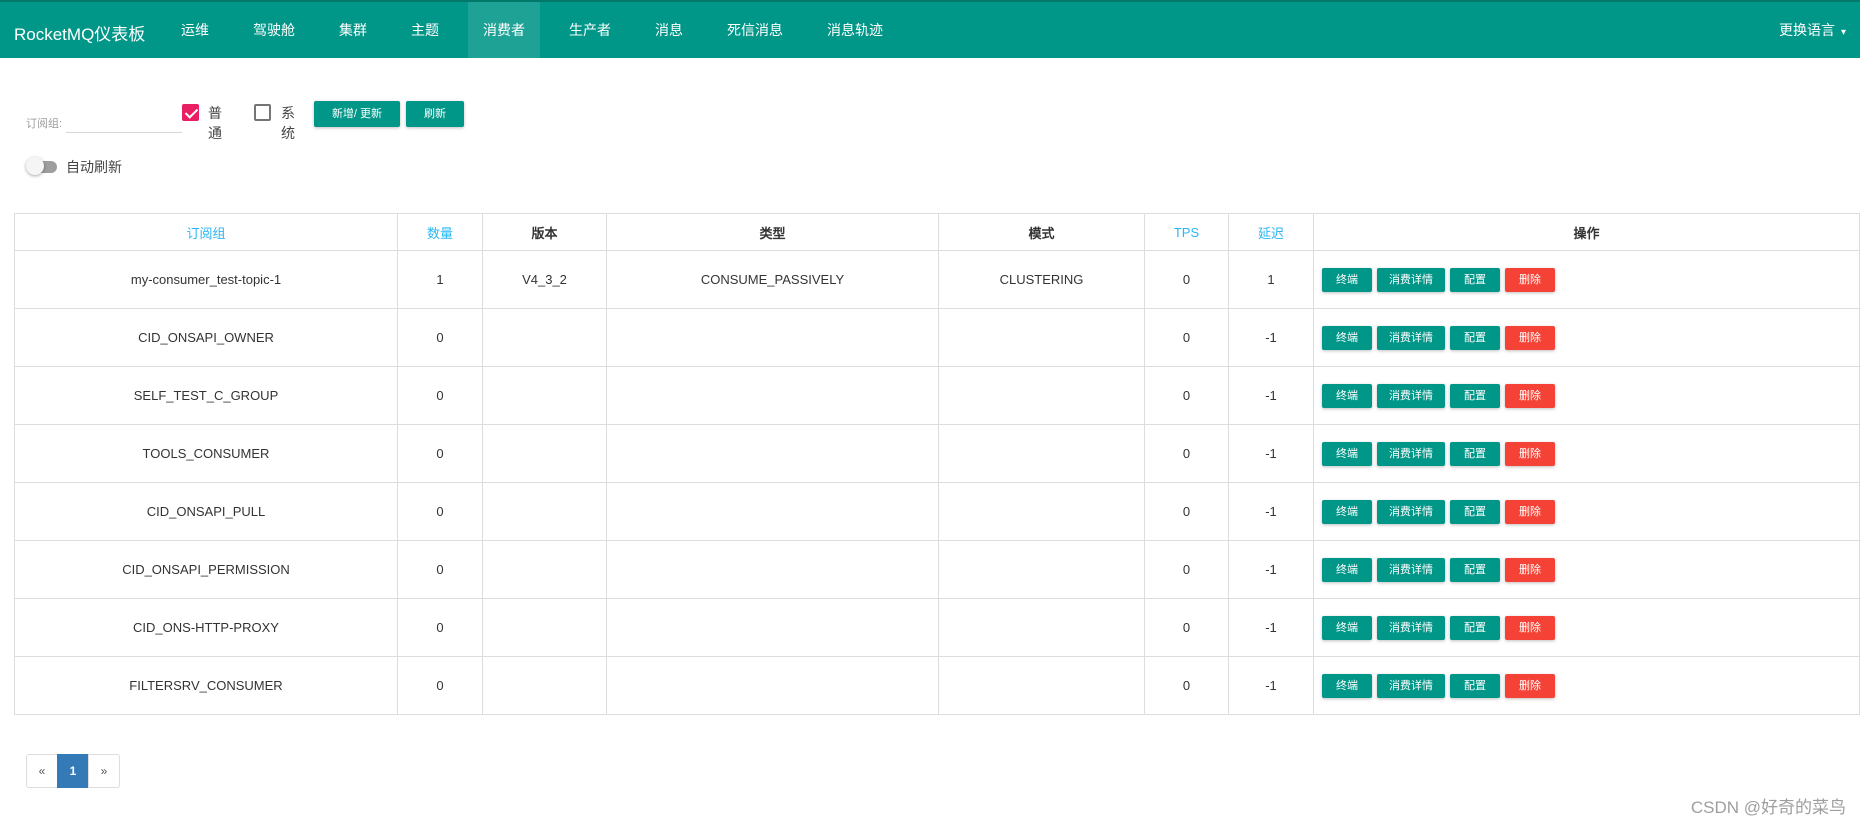 The height and width of the screenshot is (827, 1860). Describe the element at coordinates (425, 30) in the screenshot. I see `nav-item-3: 主题` at that location.